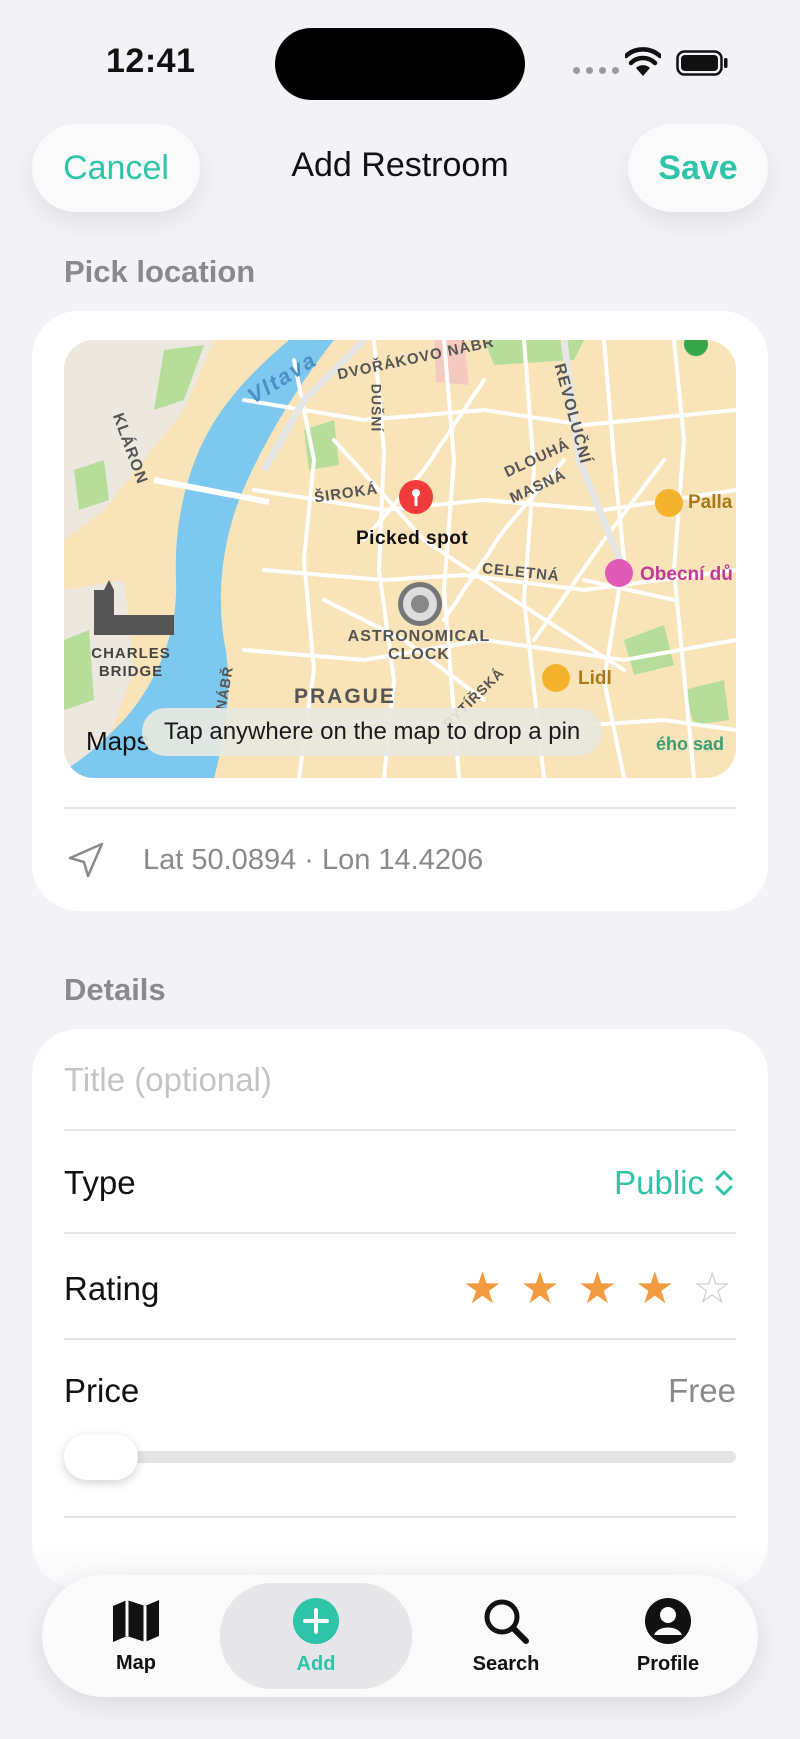 This screenshot has height=1739, width=800. Describe the element at coordinates (668, 1620) in the screenshot. I see `profile-icon` at that location.